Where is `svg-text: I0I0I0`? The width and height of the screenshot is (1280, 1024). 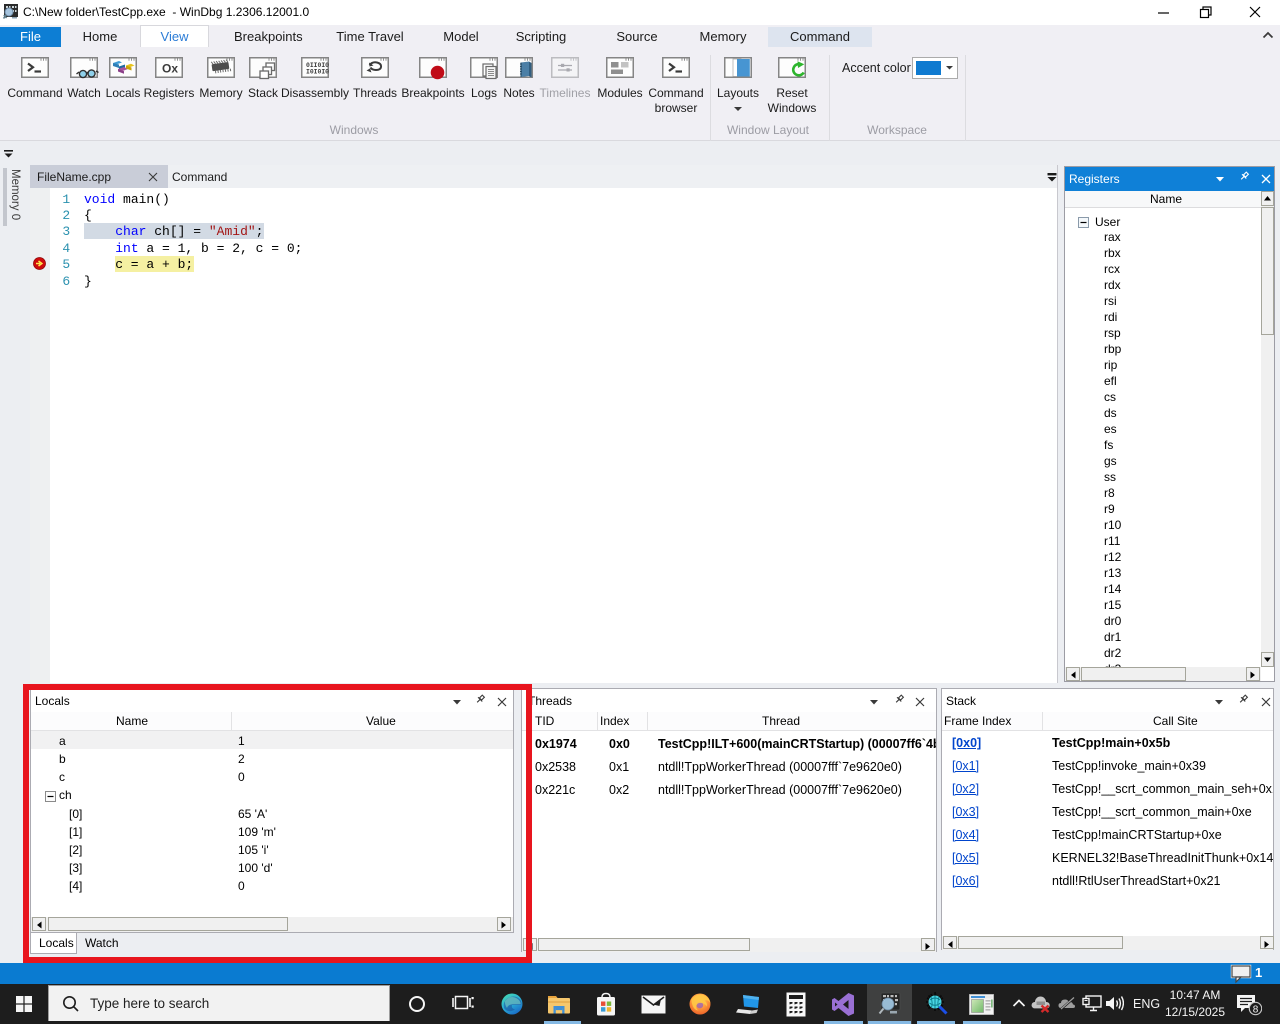
svg-text: I0I0I0 is located at coordinates (317, 72).